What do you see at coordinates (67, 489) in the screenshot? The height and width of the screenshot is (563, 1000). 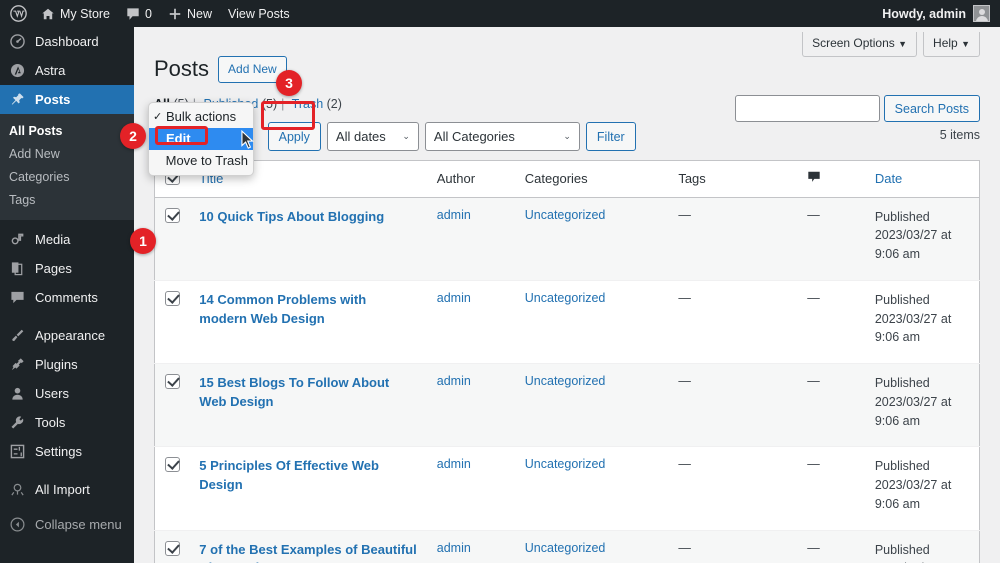 I see `sidebar-item-all-import: All Import` at bounding box center [67, 489].